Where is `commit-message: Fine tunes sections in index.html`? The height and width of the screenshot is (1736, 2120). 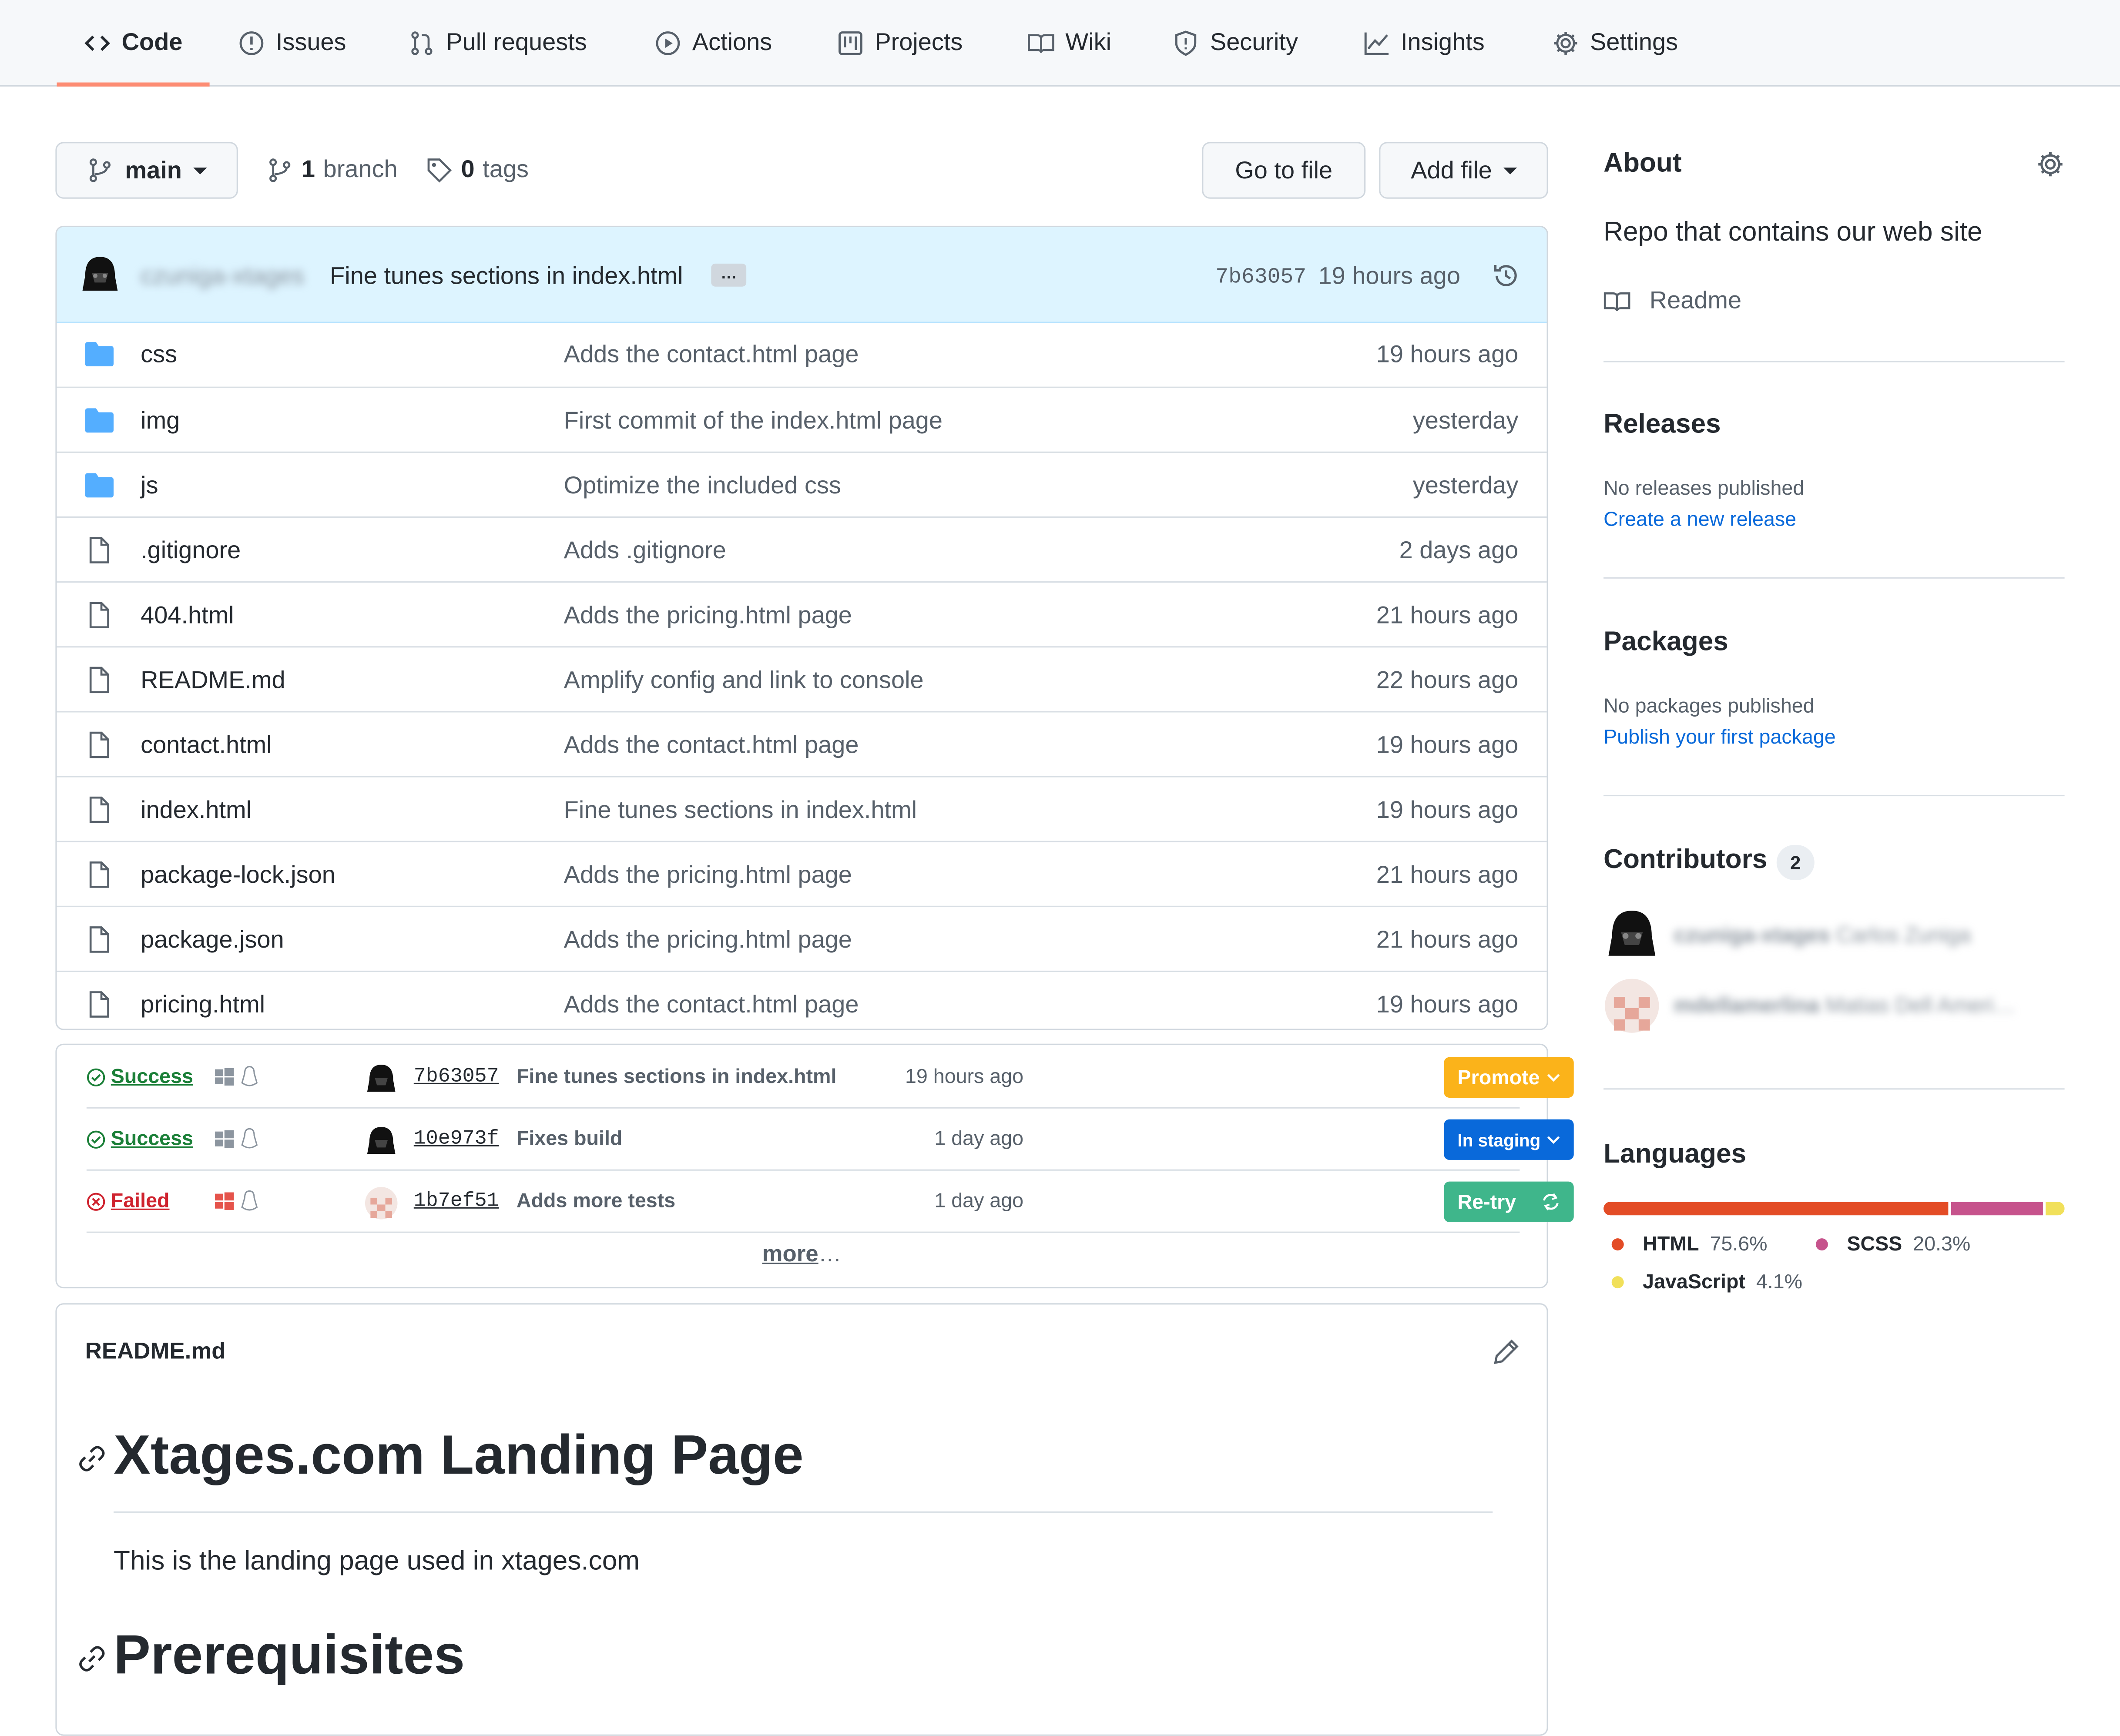
commit-message: Fine tunes sections in index.html is located at coordinates (507, 276).